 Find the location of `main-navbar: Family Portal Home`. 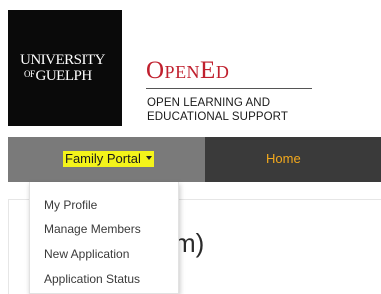

main-navbar: Family Portal Home is located at coordinates (194, 159).